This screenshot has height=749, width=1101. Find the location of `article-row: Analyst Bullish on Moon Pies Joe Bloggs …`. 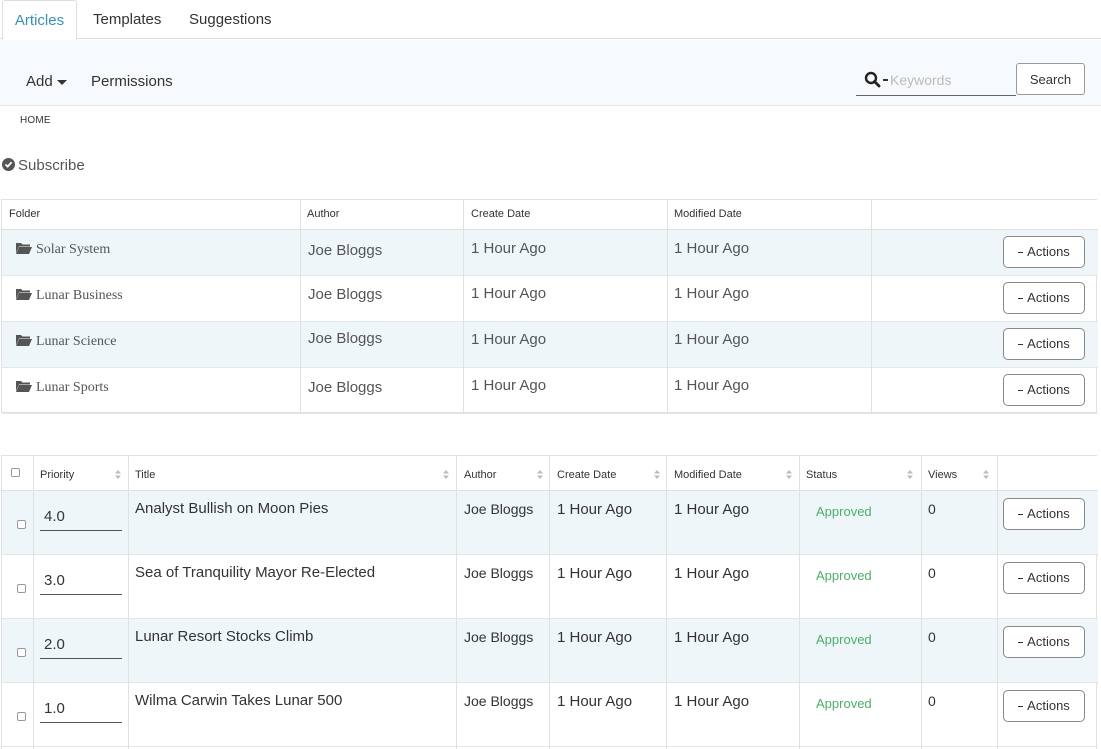

article-row: Analyst Bullish on Moon Pies Joe Bloggs … is located at coordinates (550, 523).